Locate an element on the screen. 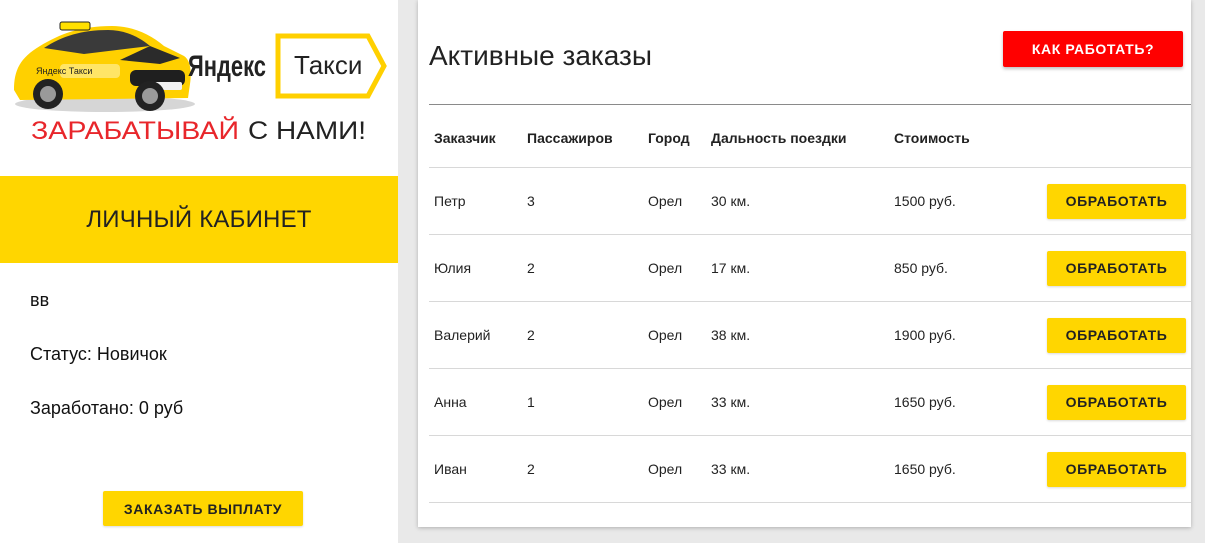 This screenshot has height=543, width=1205. column-header-customer: Заказчик is located at coordinates (475, 138).